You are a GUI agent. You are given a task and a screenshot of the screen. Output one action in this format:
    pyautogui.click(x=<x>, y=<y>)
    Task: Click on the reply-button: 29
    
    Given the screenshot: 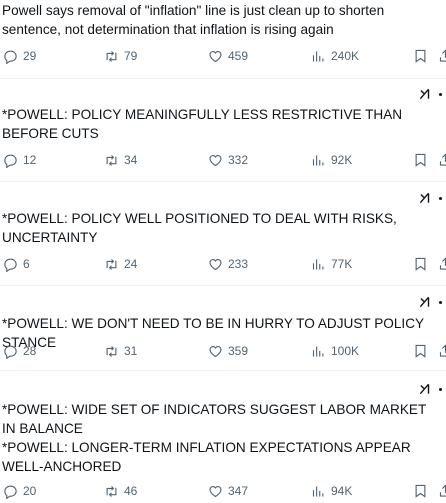 What is the action you would take?
    pyautogui.click(x=19, y=56)
    